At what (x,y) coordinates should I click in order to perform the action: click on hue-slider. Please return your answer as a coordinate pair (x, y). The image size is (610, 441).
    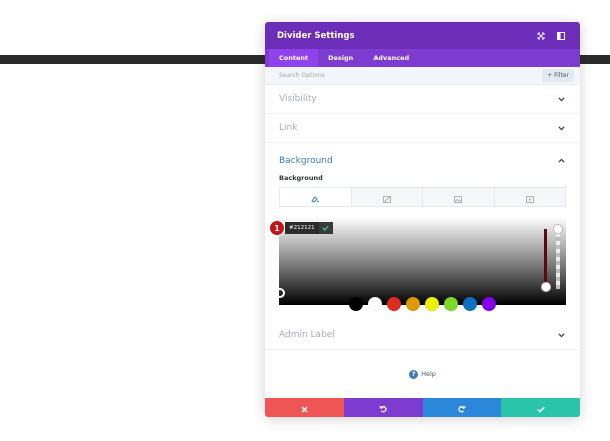
    Looking at the image, I should click on (545, 258).